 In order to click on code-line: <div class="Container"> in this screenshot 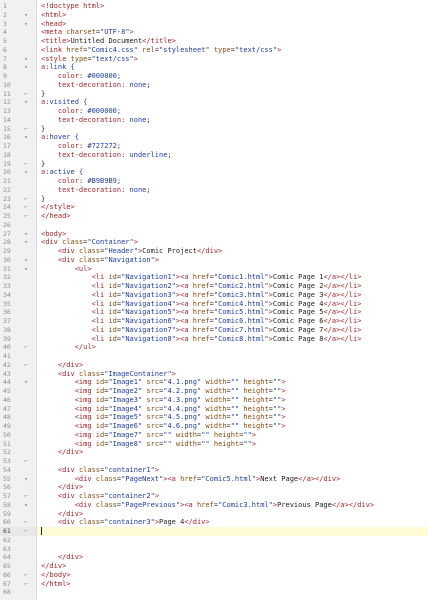, I will do `click(232, 242)`.